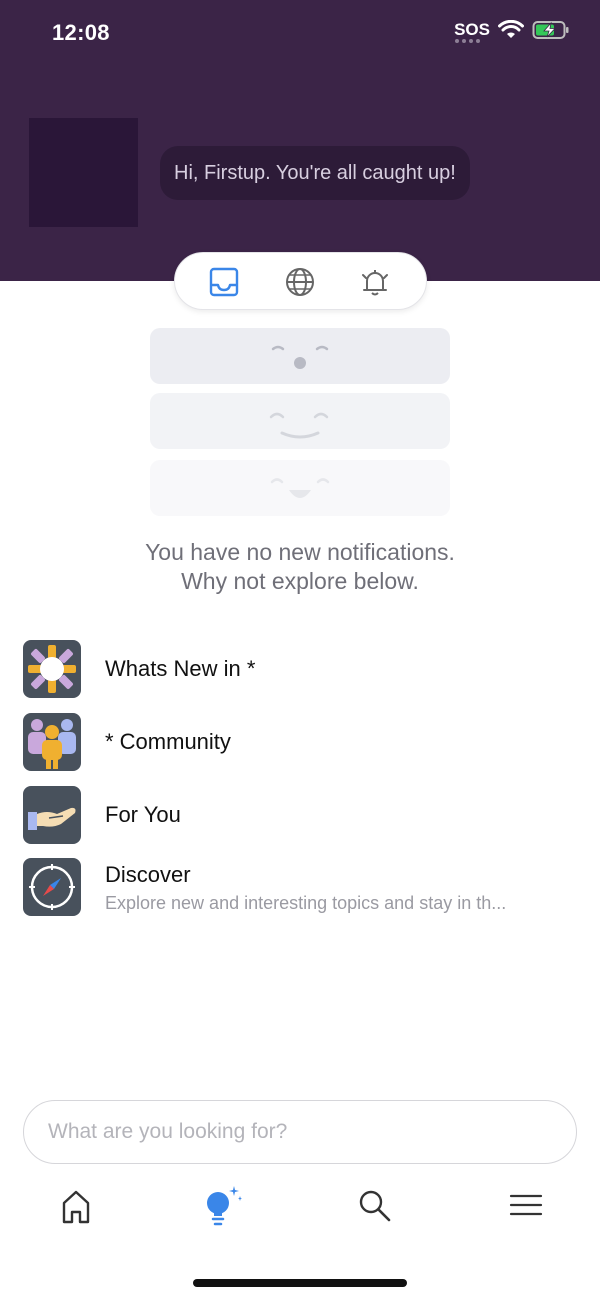 The height and width of the screenshot is (1299, 600). What do you see at coordinates (300, 35) in the screenshot?
I see `status-bar: 12:08 SOS` at bounding box center [300, 35].